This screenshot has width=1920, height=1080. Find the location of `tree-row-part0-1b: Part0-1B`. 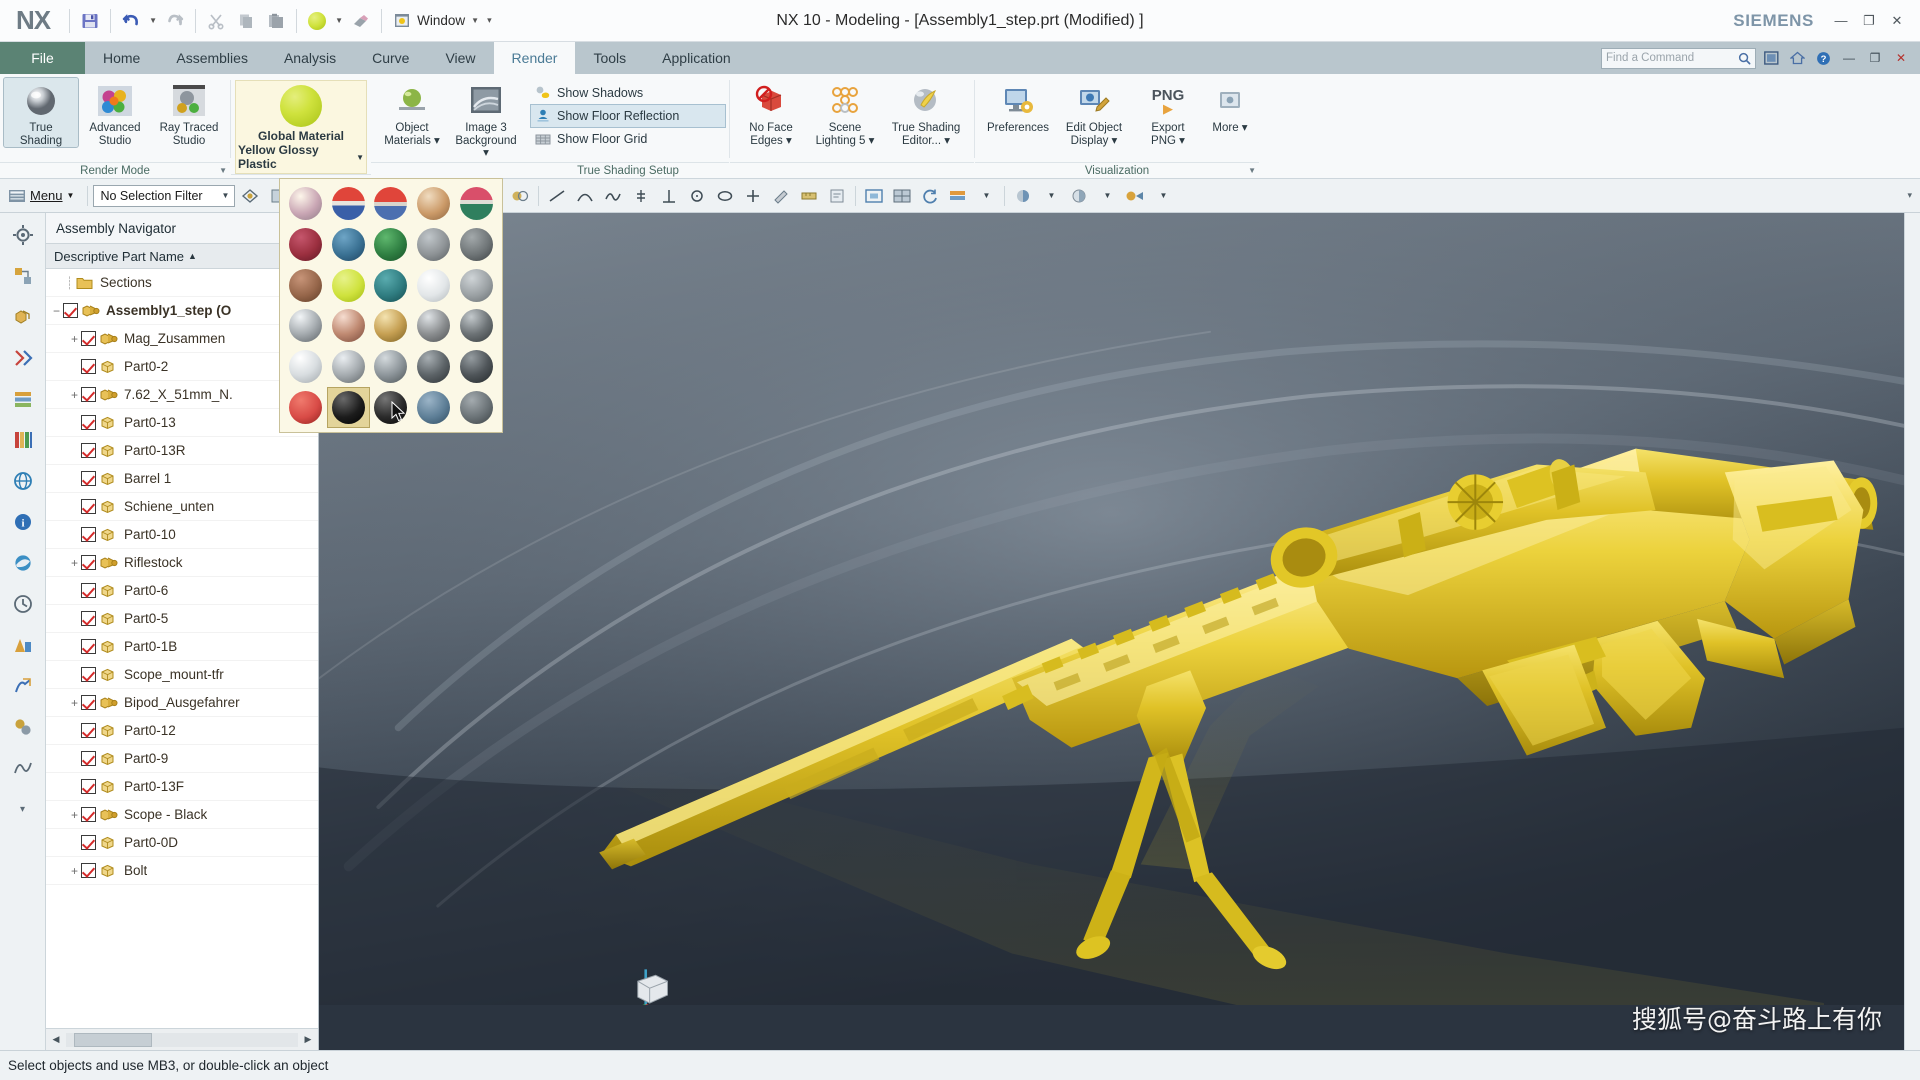

tree-row-part0-1b: Part0-1B is located at coordinates (182, 647).